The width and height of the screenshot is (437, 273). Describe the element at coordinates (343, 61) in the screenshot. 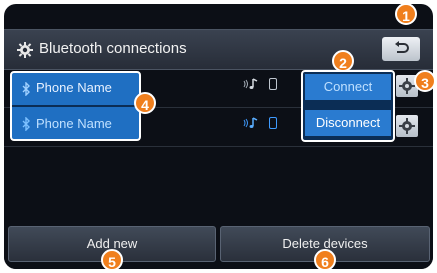

I see `callout-marker: 2` at that location.